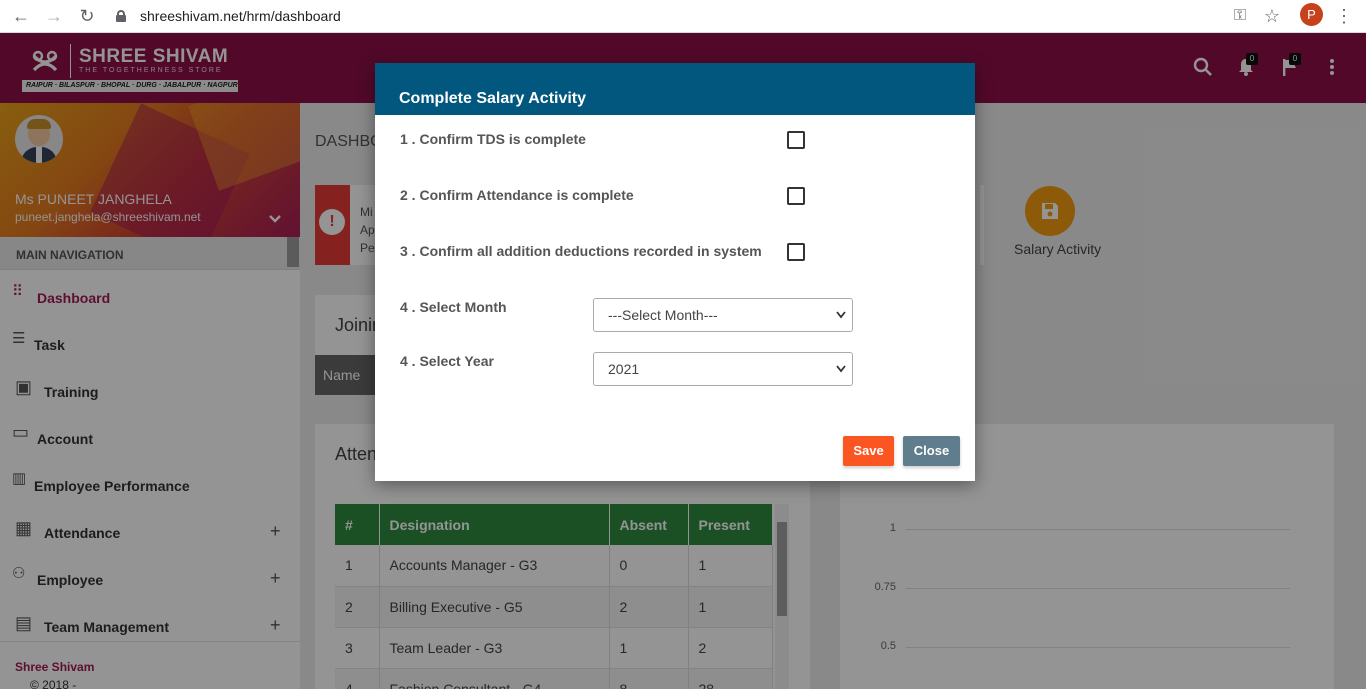  What do you see at coordinates (240, 16) in the screenshot?
I see `url-text: shreeshivam.net/hrm/dashboard` at bounding box center [240, 16].